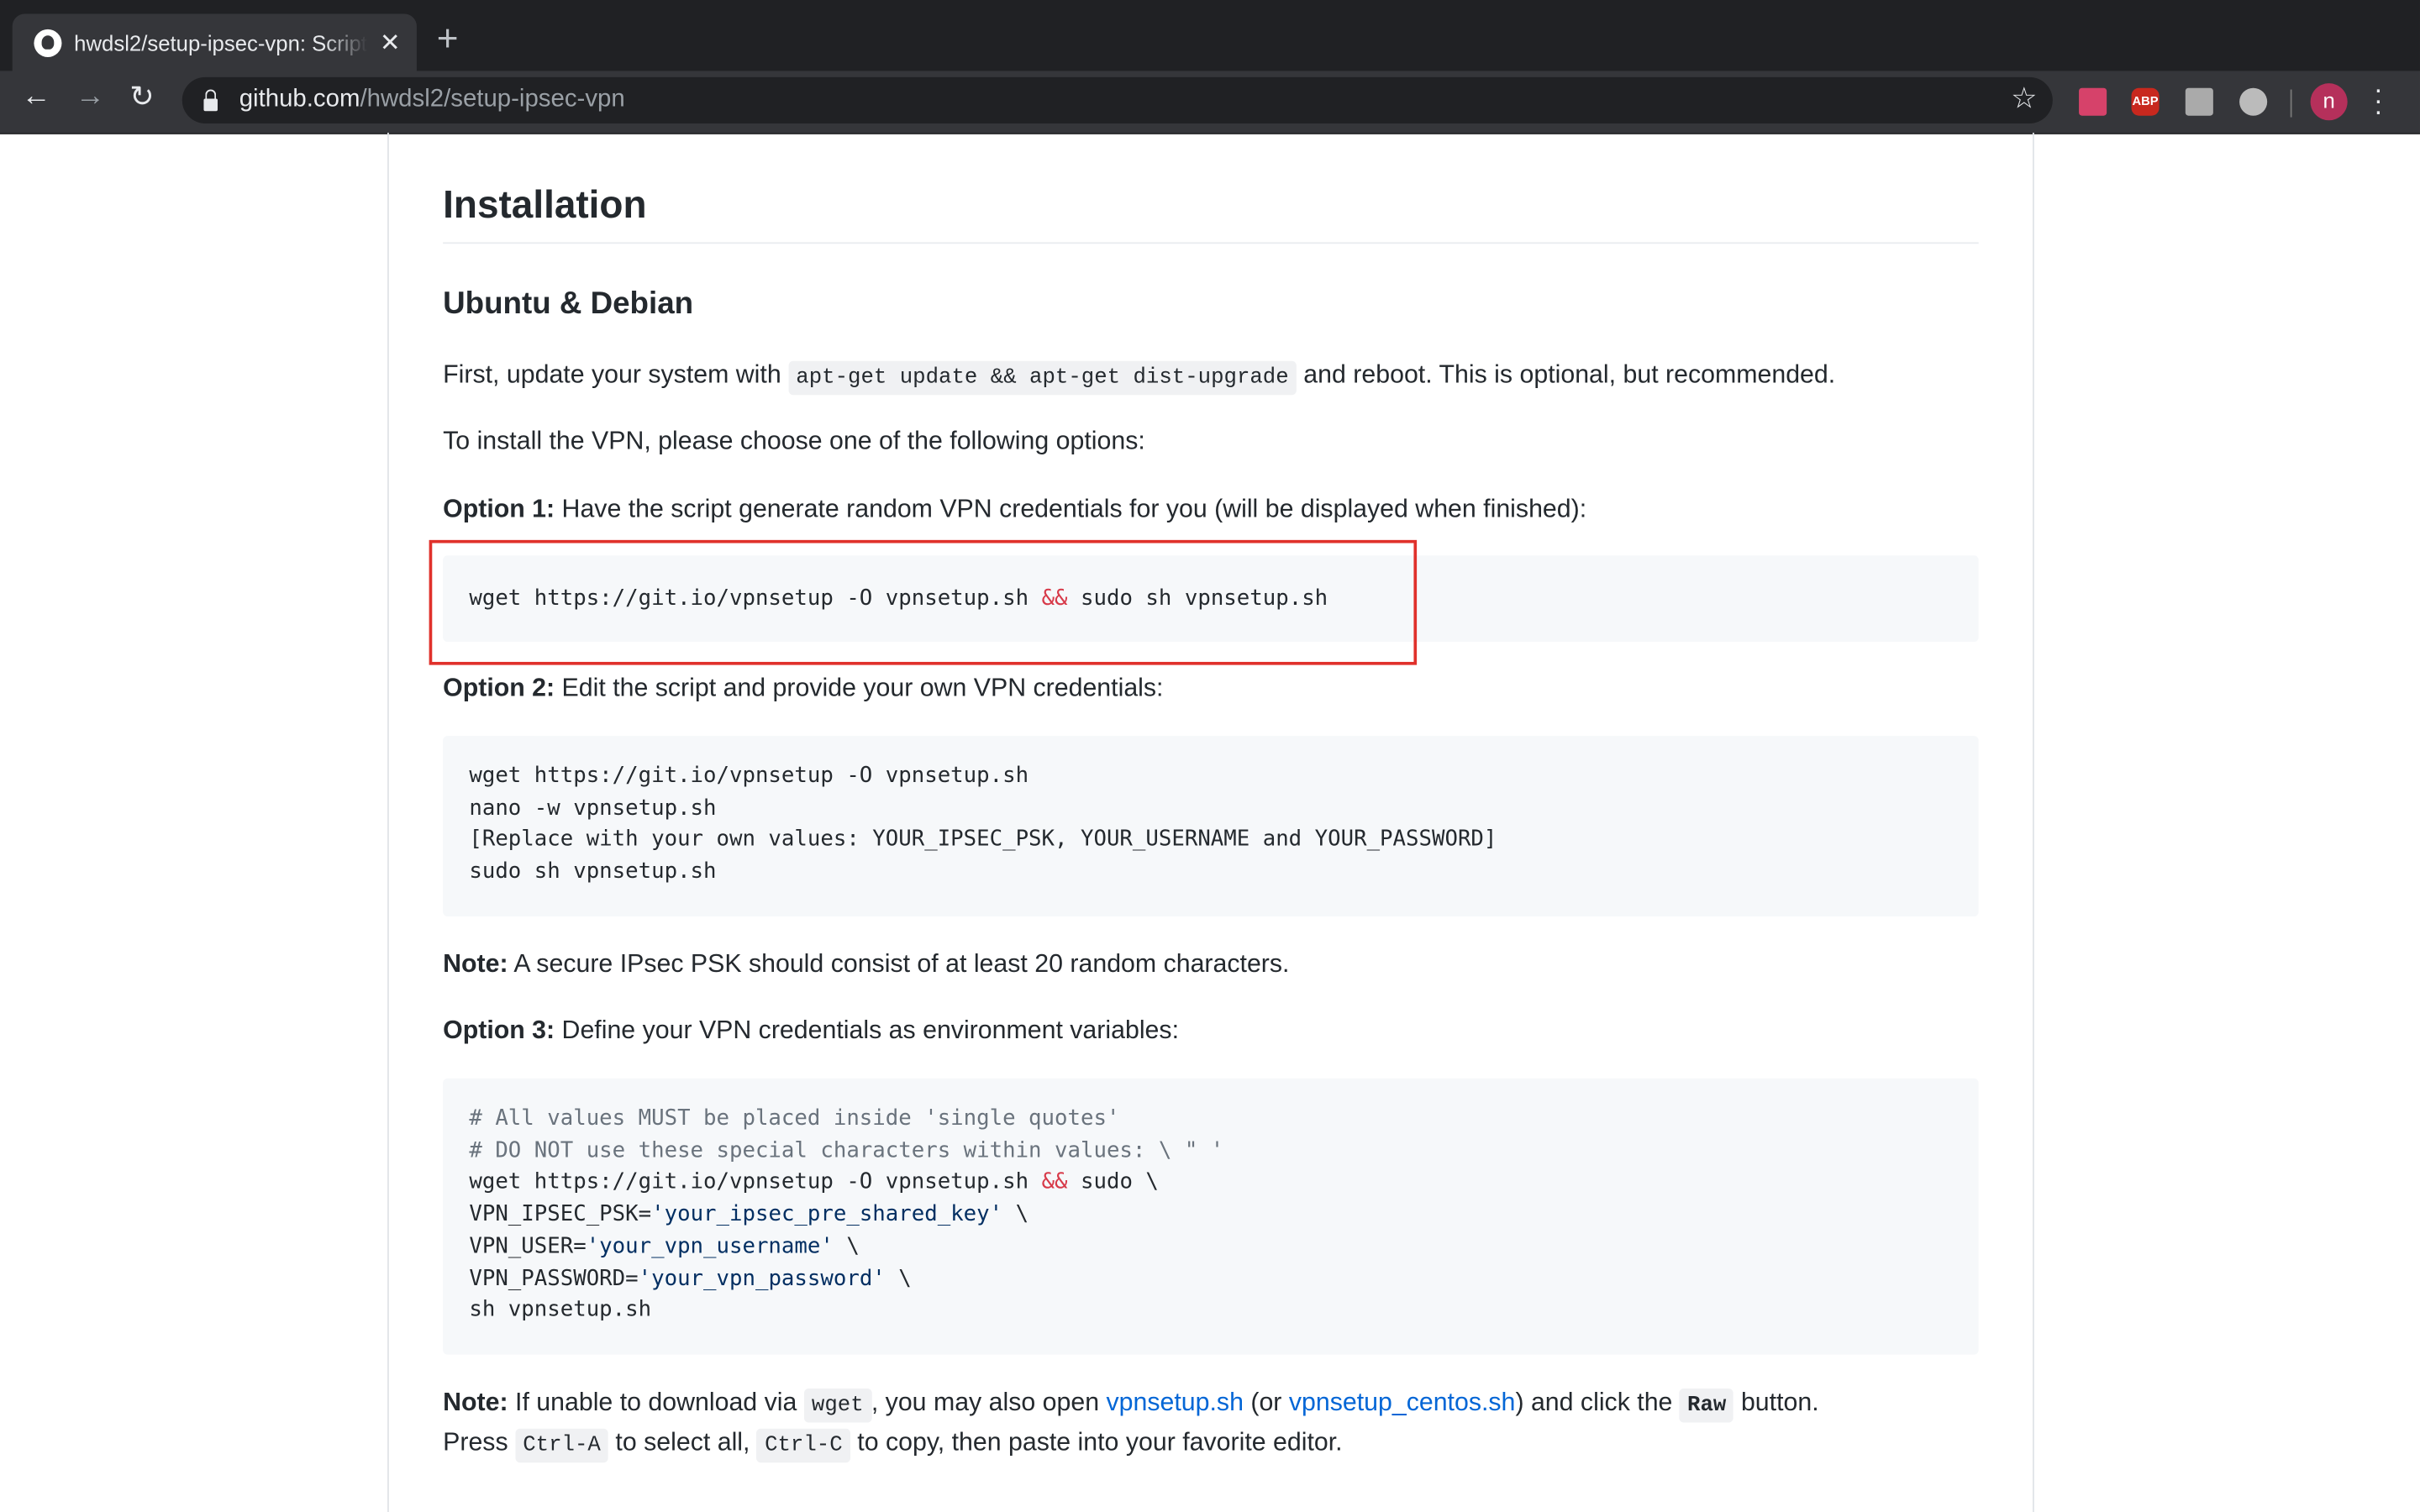  Describe the element at coordinates (210, 99) in the screenshot. I see `lock-icon` at that location.